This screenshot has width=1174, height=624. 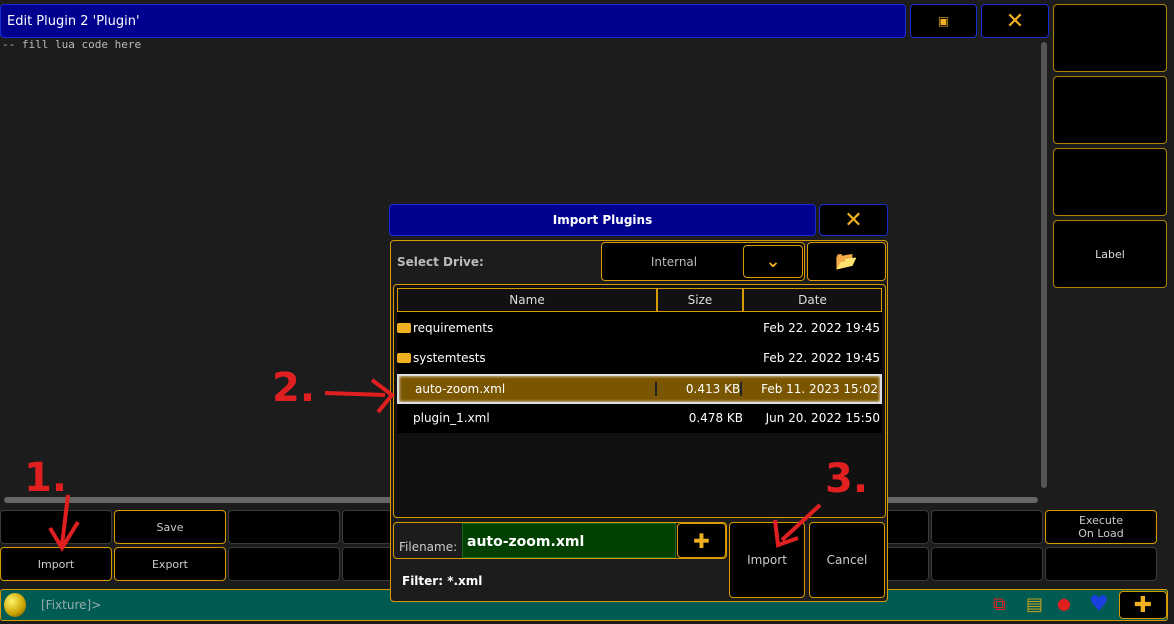 What do you see at coordinates (46, 478) in the screenshot?
I see `annotation-step-1: 1.` at bounding box center [46, 478].